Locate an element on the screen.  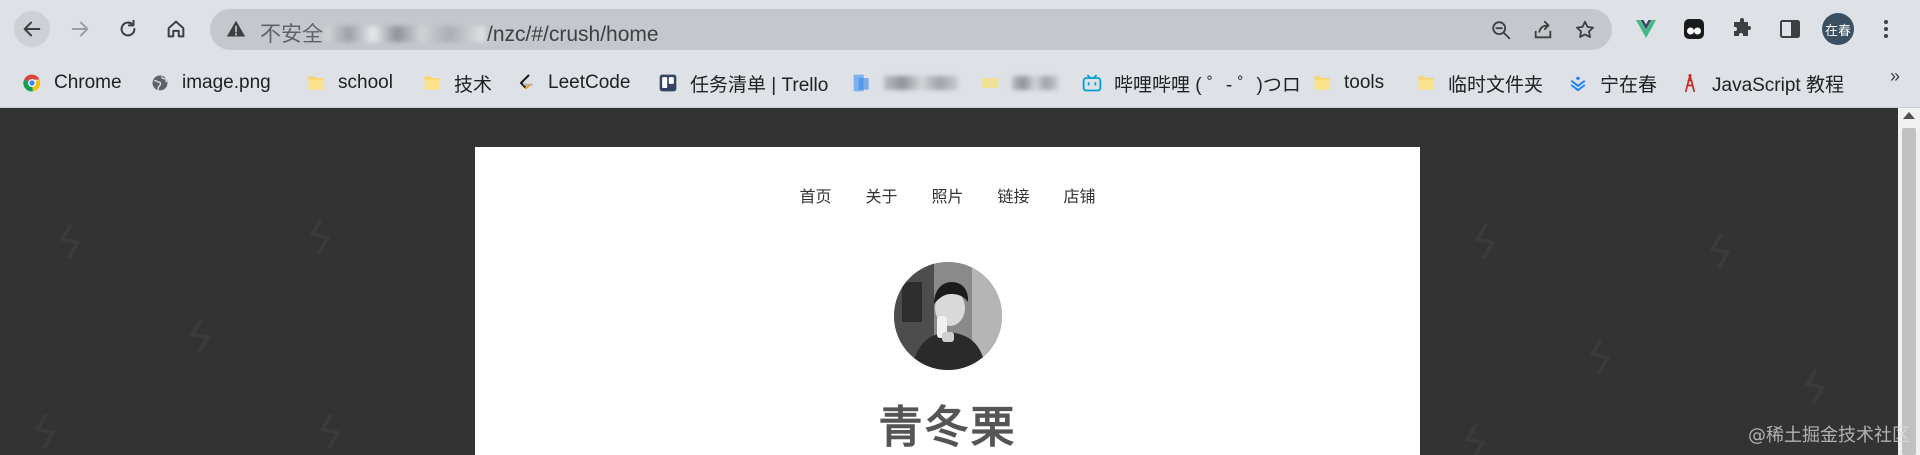
leetcode-icon is located at coordinates (526, 83).